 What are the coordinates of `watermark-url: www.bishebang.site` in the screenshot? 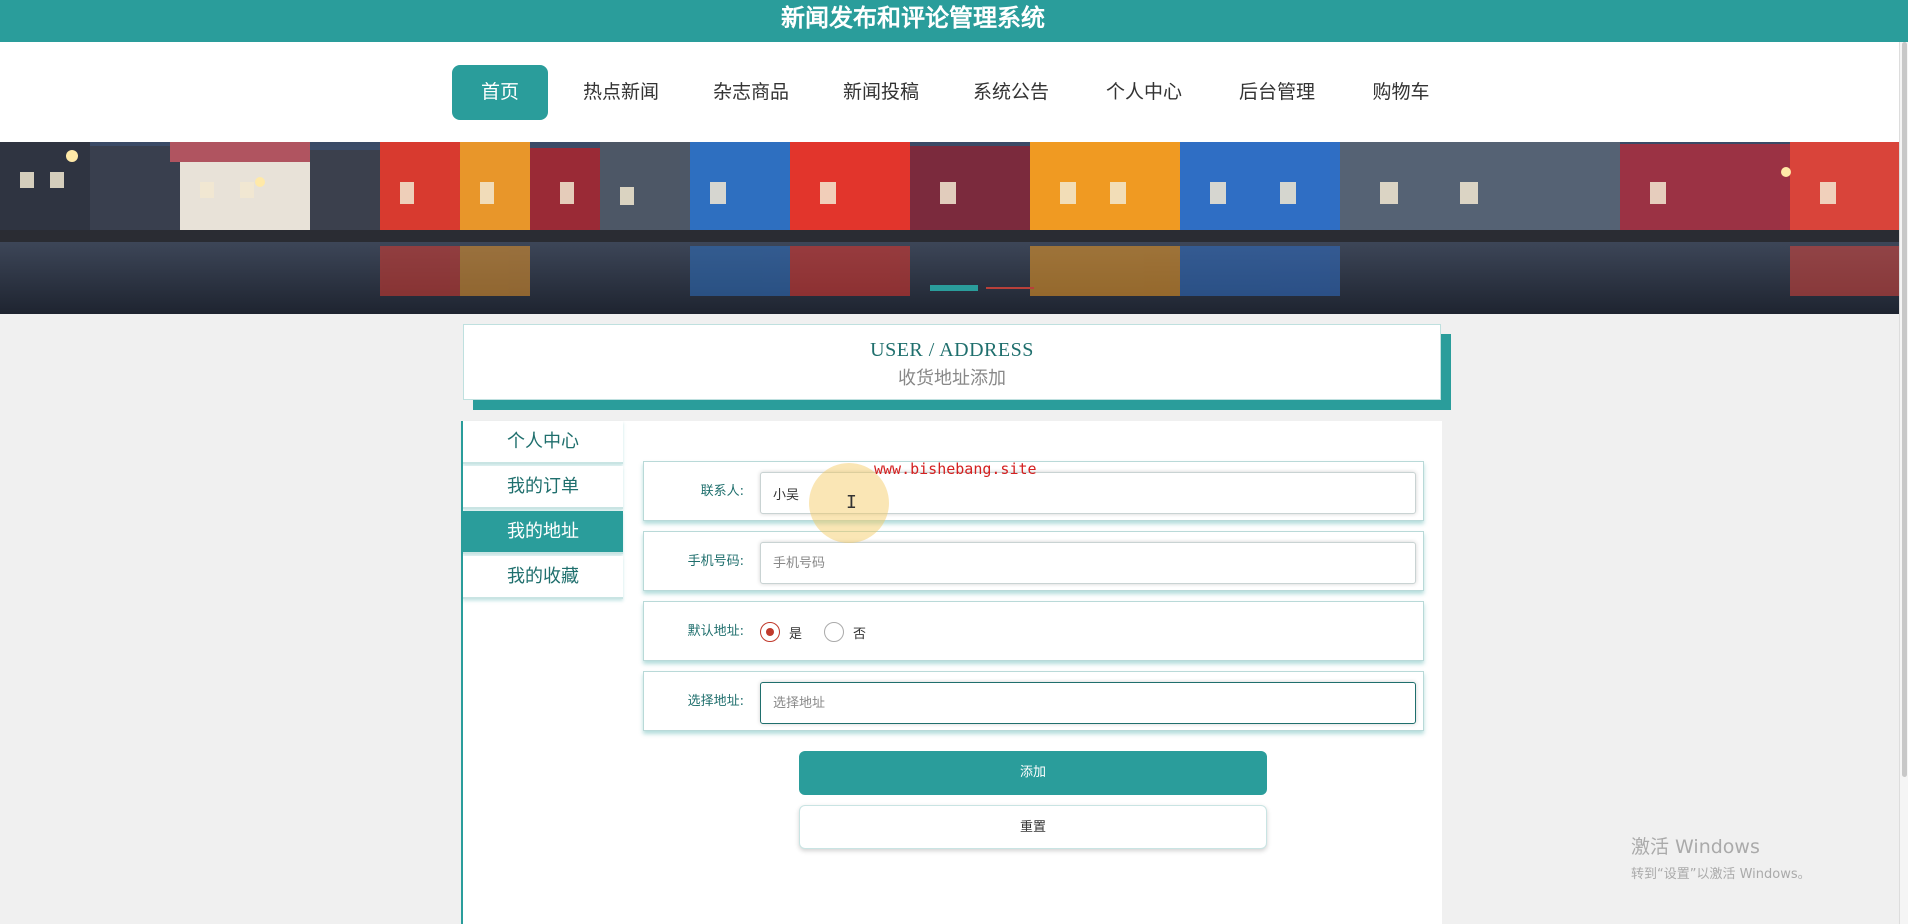 It's located at (955, 469).